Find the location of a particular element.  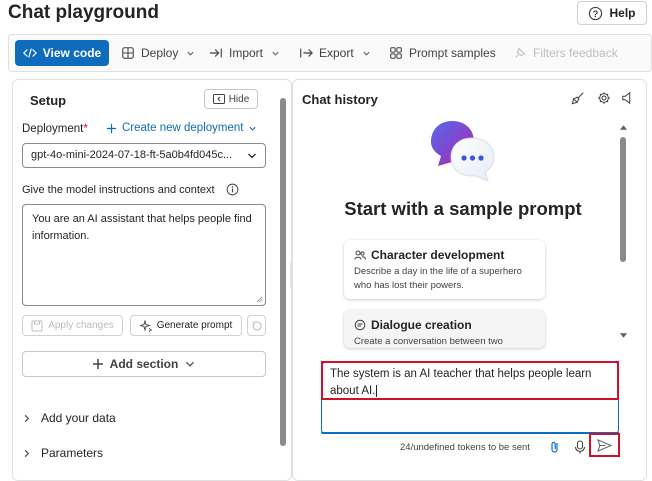

generate-prompt-label: Generate prompt is located at coordinates (194, 325).